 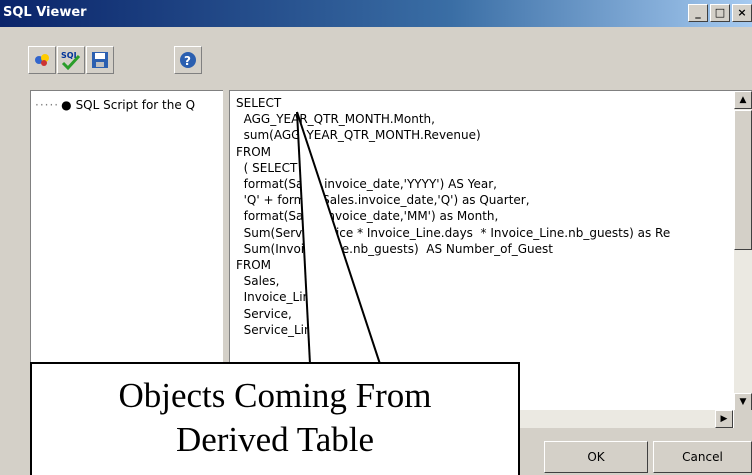 What do you see at coordinates (275, 395) in the screenshot?
I see `callout-line-1: Objects Coming From` at bounding box center [275, 395].